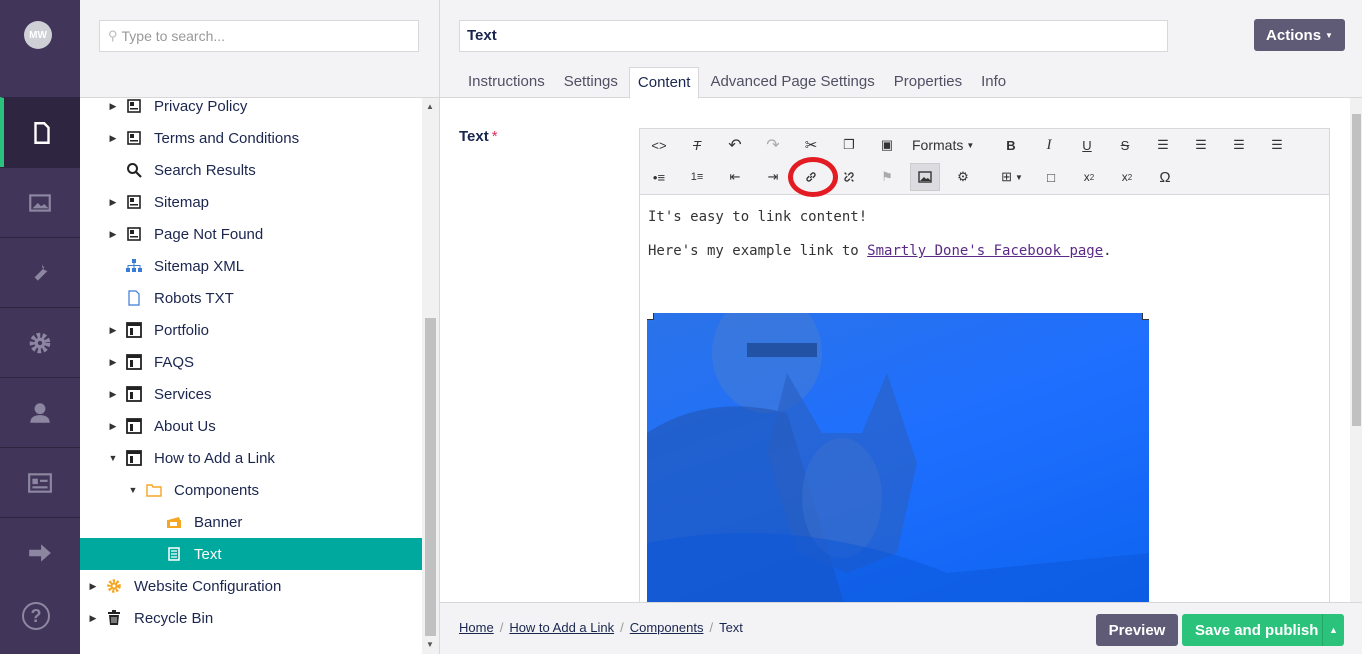 This screenshot has width=1362, height=654. Describe the element at coordinates (251, 618) in the screenshot. I see `tree-item: ▶ Recycle Bin` at that location.